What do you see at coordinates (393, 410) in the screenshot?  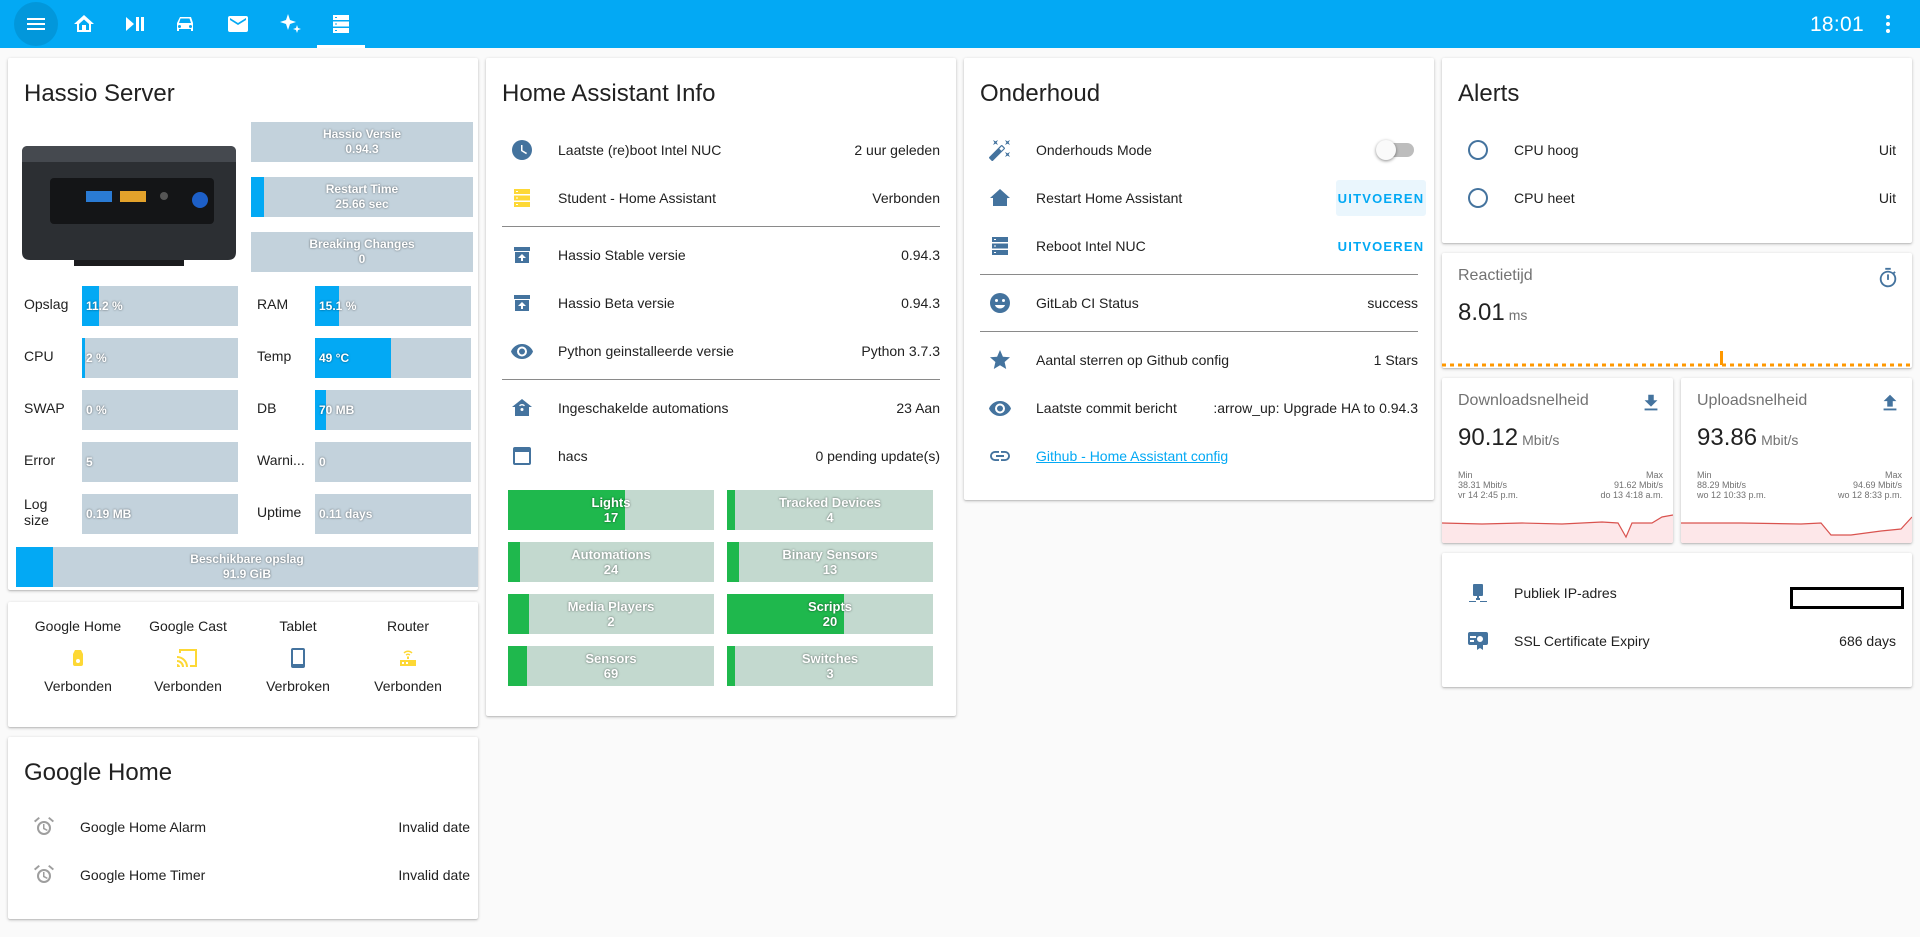 I see `stat-bar-db: 70 MB` at bounding box center [393, 410].